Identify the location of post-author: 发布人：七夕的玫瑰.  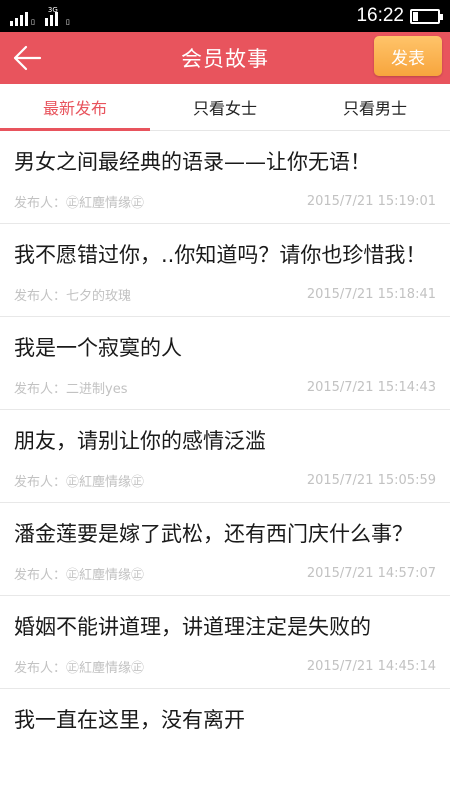
(72, 294).